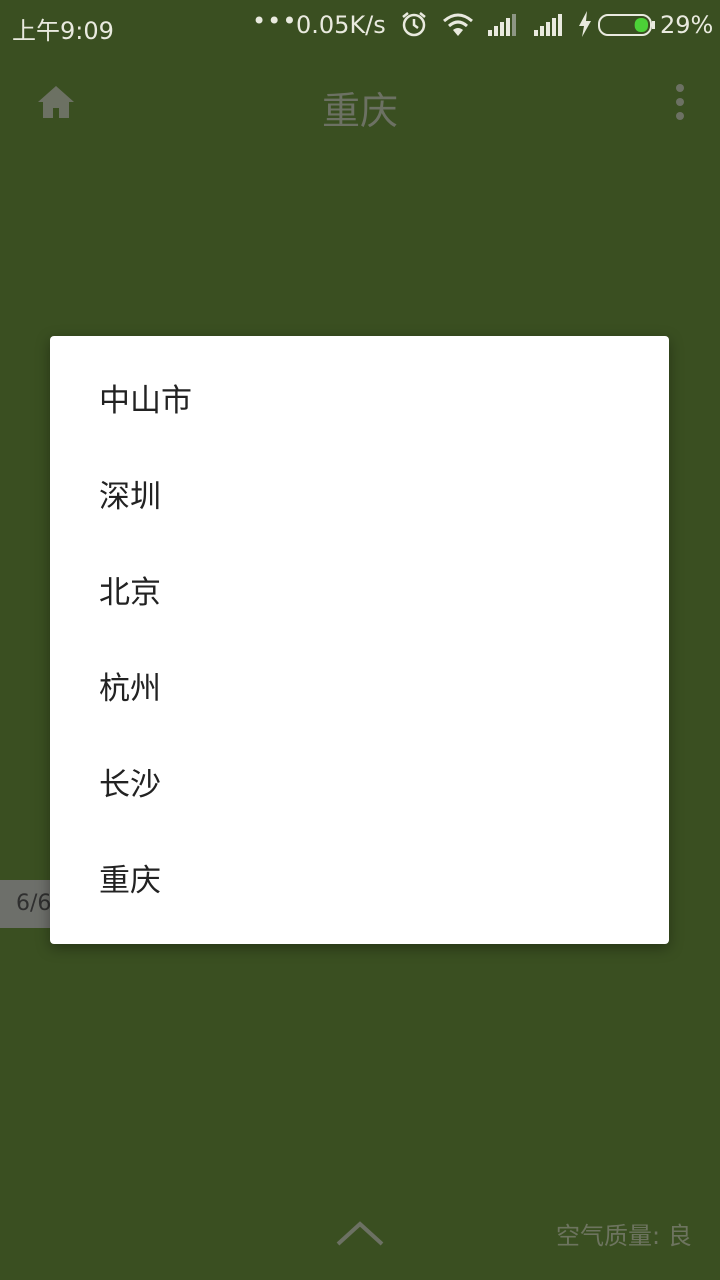 Image resolution: width=720 pixels, height=1280 pixels. I want to click on app-bar: 重庆, so click(360, 105).